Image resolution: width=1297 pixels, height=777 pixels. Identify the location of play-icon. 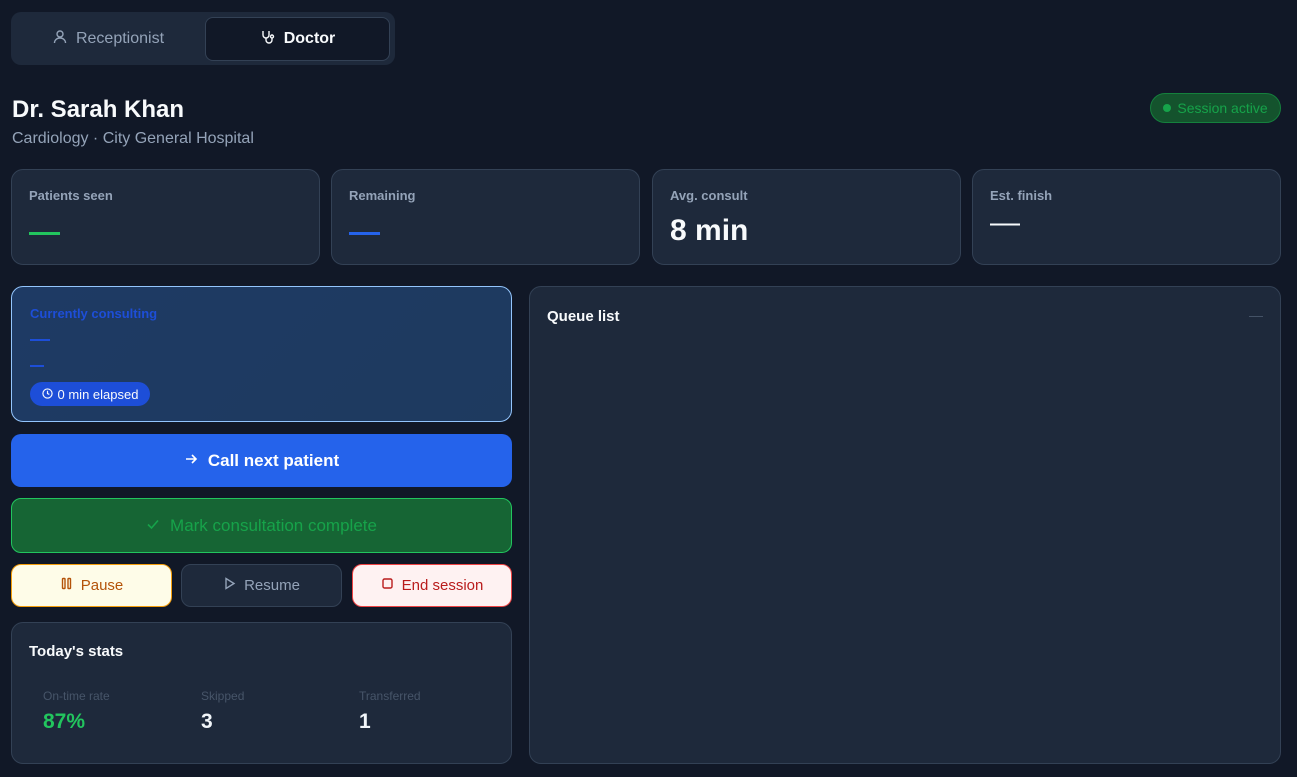
(229, 585).